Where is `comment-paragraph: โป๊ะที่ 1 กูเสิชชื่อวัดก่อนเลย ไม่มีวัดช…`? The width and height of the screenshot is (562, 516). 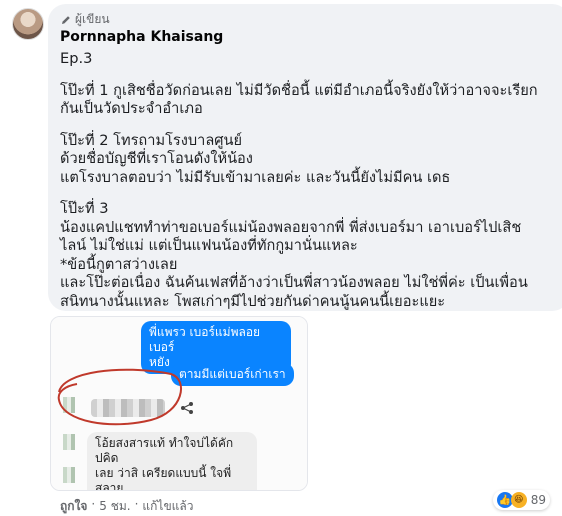
comment-paragraph: โป๊ะที่ 1 กูเสิชชื่อวัดก่อนเลย ไม่มีวัดช… is located at coordinates (299, 99).